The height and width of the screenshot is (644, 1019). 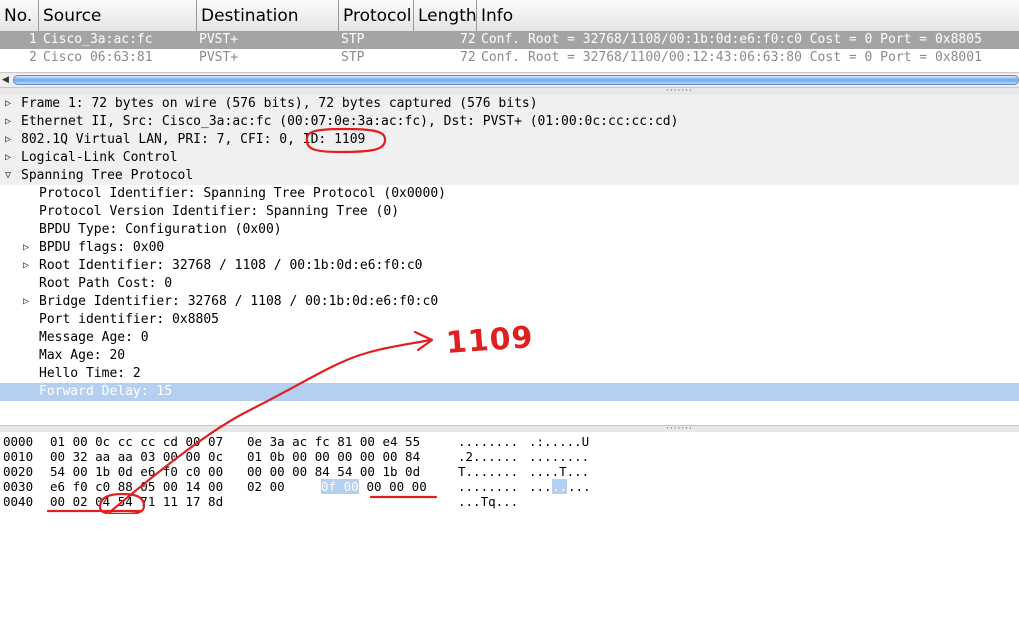 I want to click on packet-no: 1, so click(x=33, y=39).